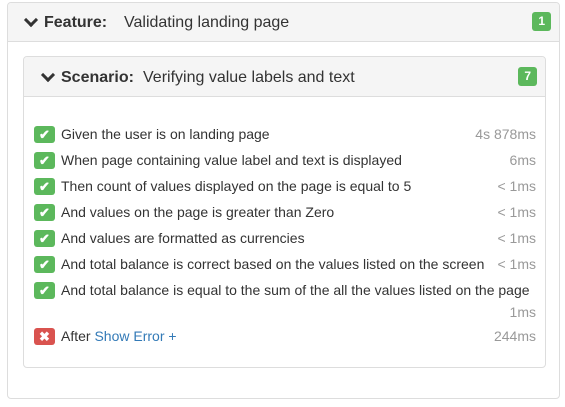 This screenshot has height=407, width=565. I want to click on feature-keyword: Feature:, so click(76, 22).